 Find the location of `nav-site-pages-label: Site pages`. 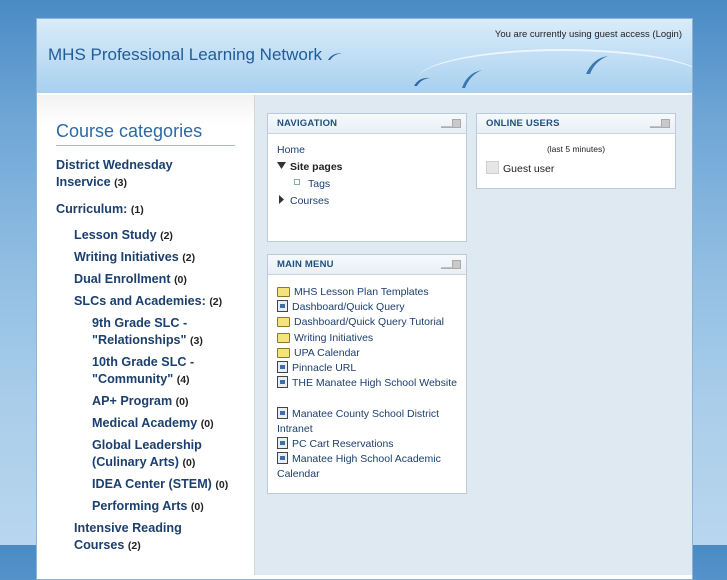

nav-site-pages-label: Site pages is located at coordinates (316, 167).